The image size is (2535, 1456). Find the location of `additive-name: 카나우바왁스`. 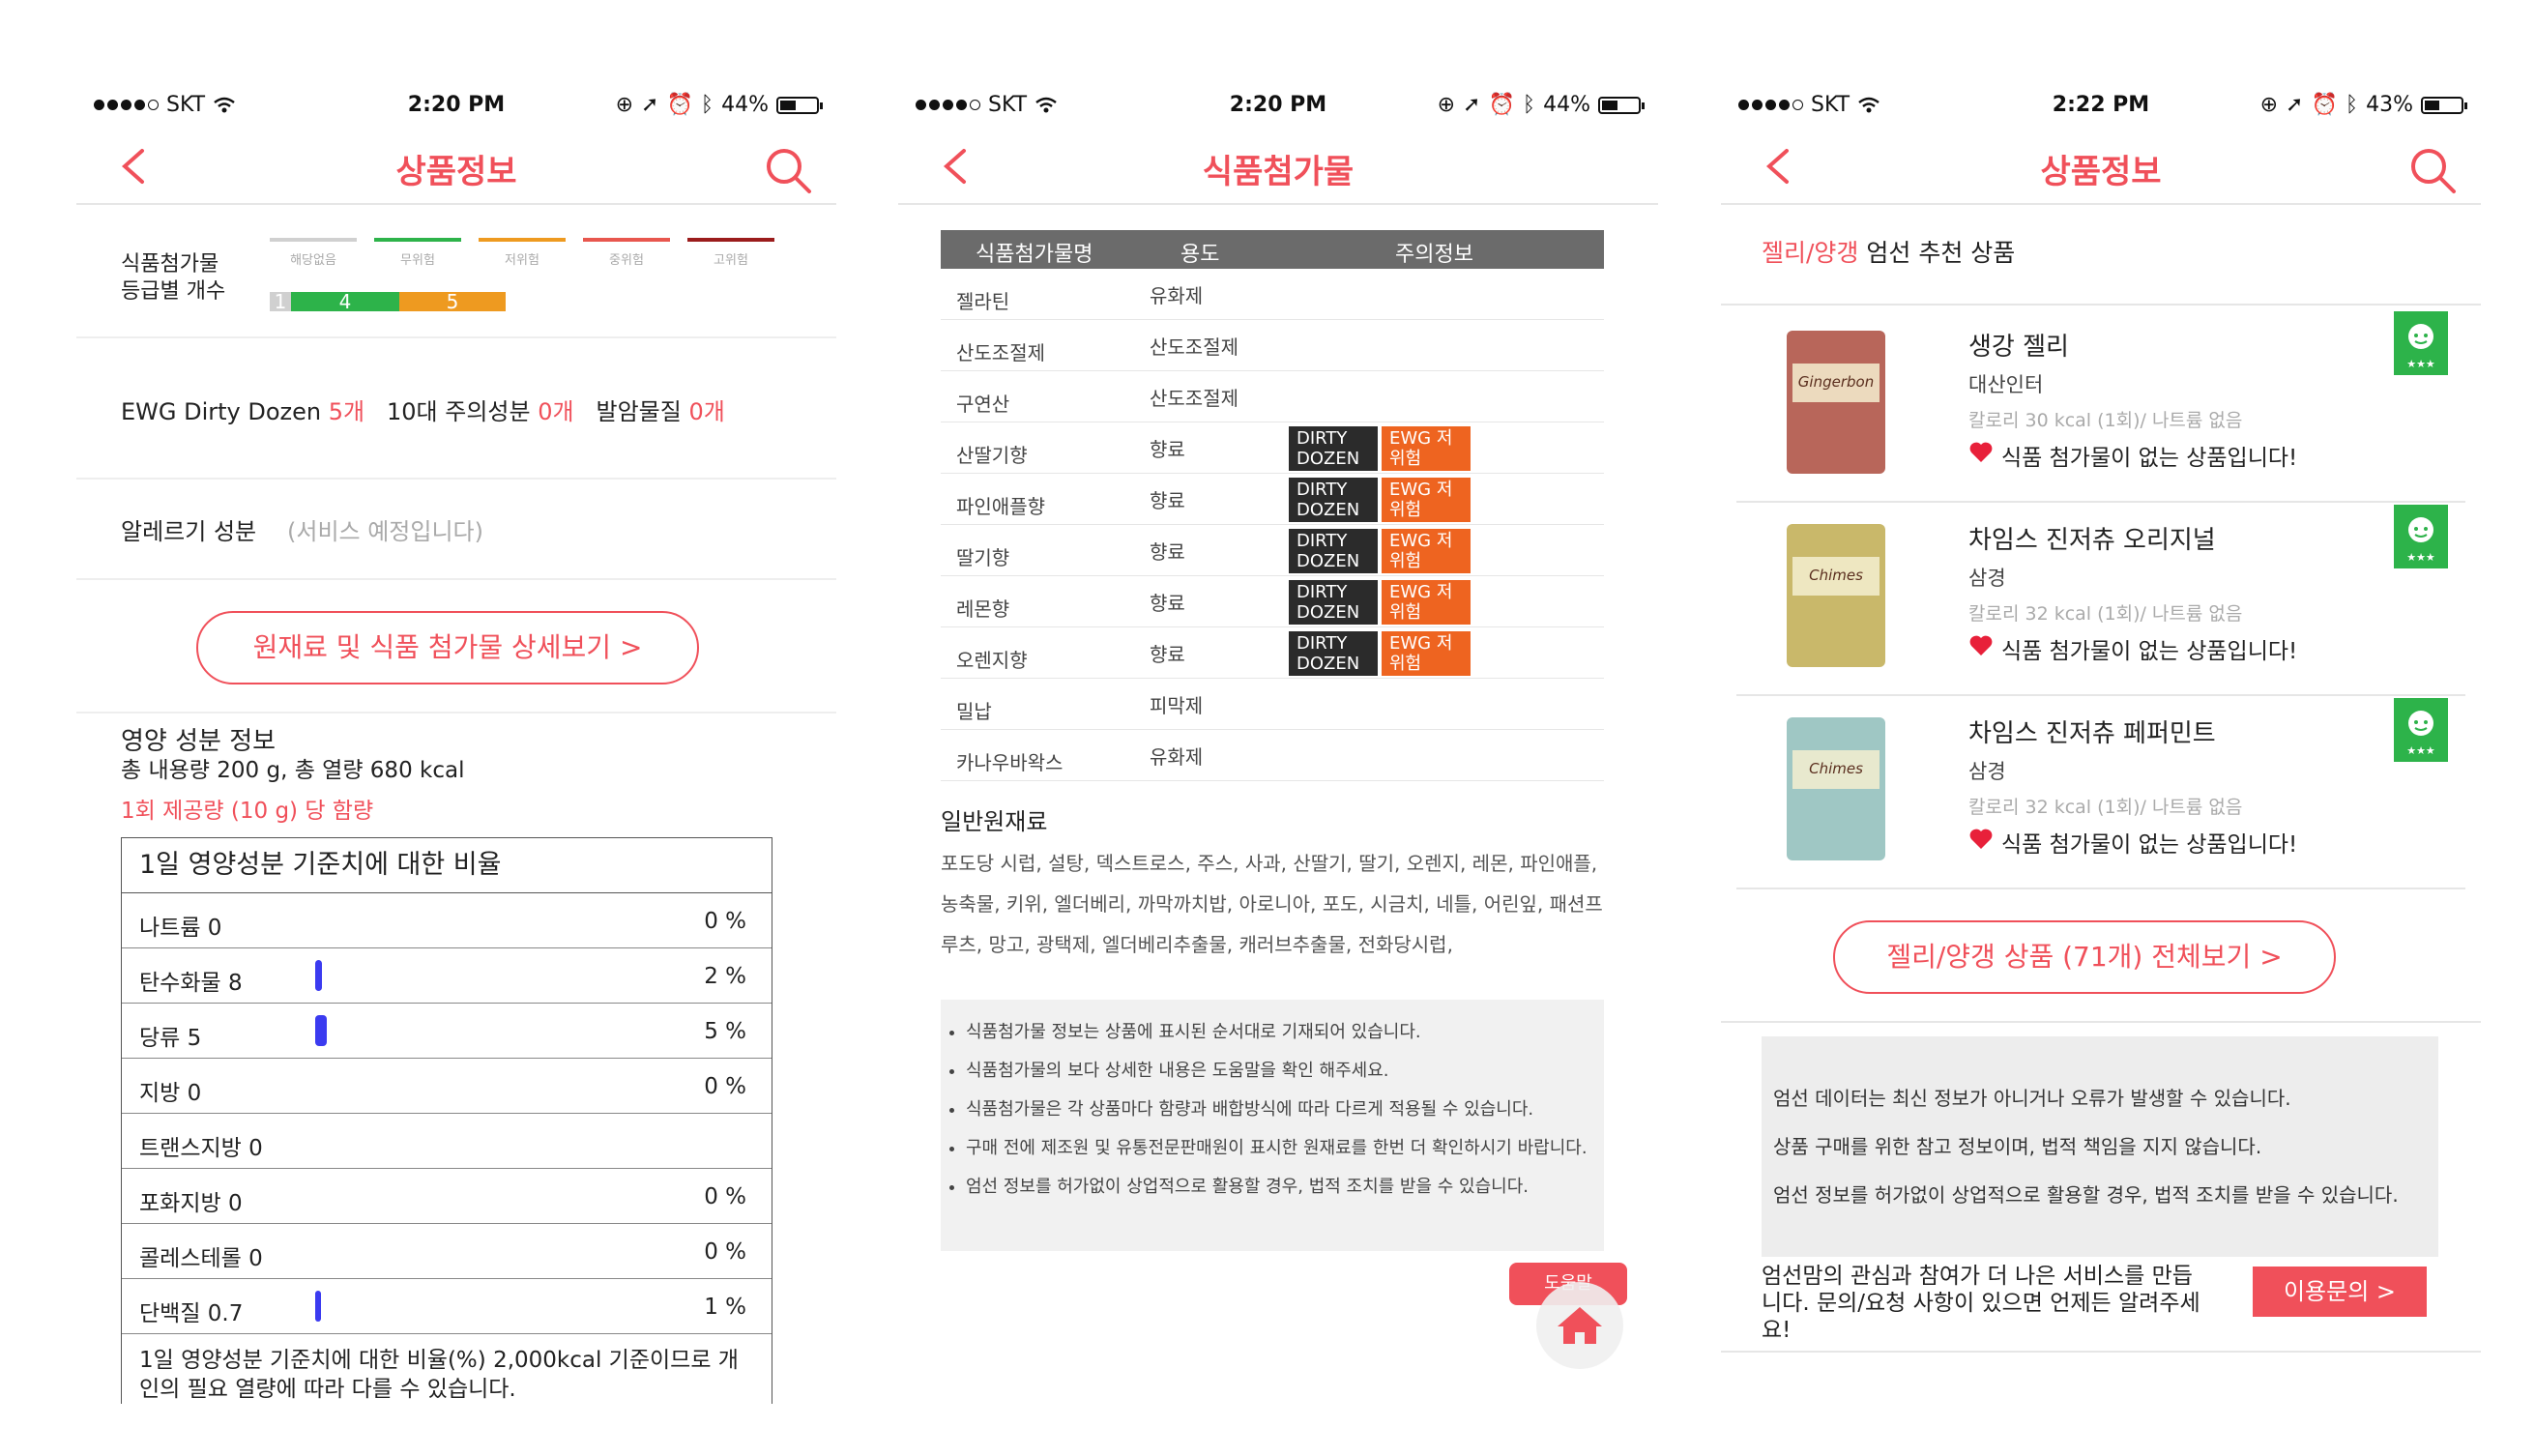

additive-name: 카나우바왁스 is located at coordinates (1010, 763).